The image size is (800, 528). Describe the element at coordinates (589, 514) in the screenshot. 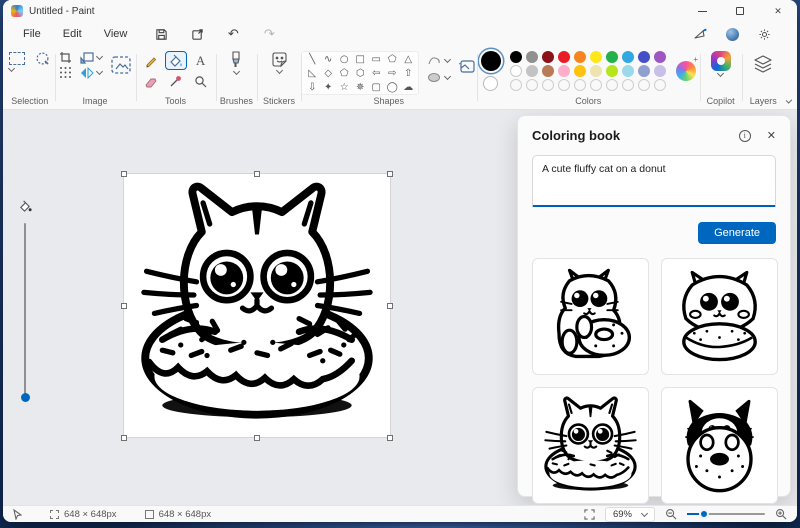

I see `fit-to-screen-icon` at that location.